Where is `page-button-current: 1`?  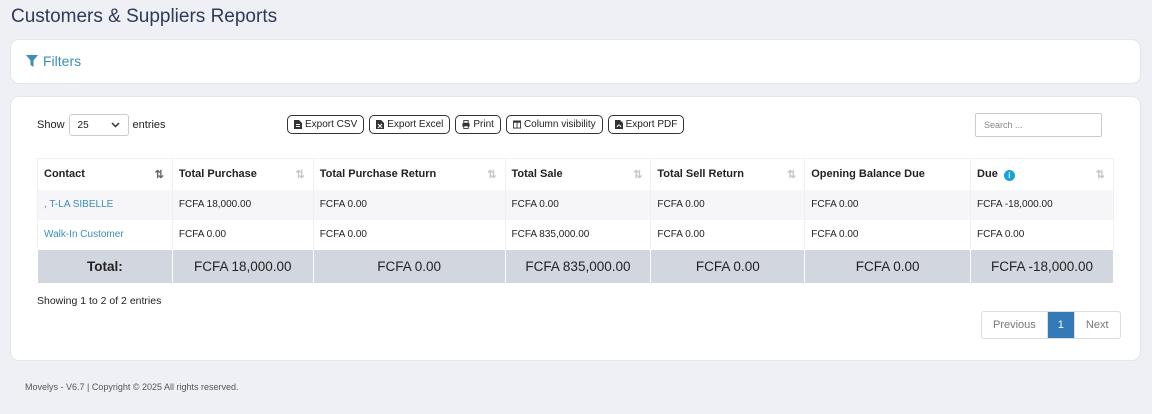
page-button-current: 1 is located at coordinates (1061, 325).